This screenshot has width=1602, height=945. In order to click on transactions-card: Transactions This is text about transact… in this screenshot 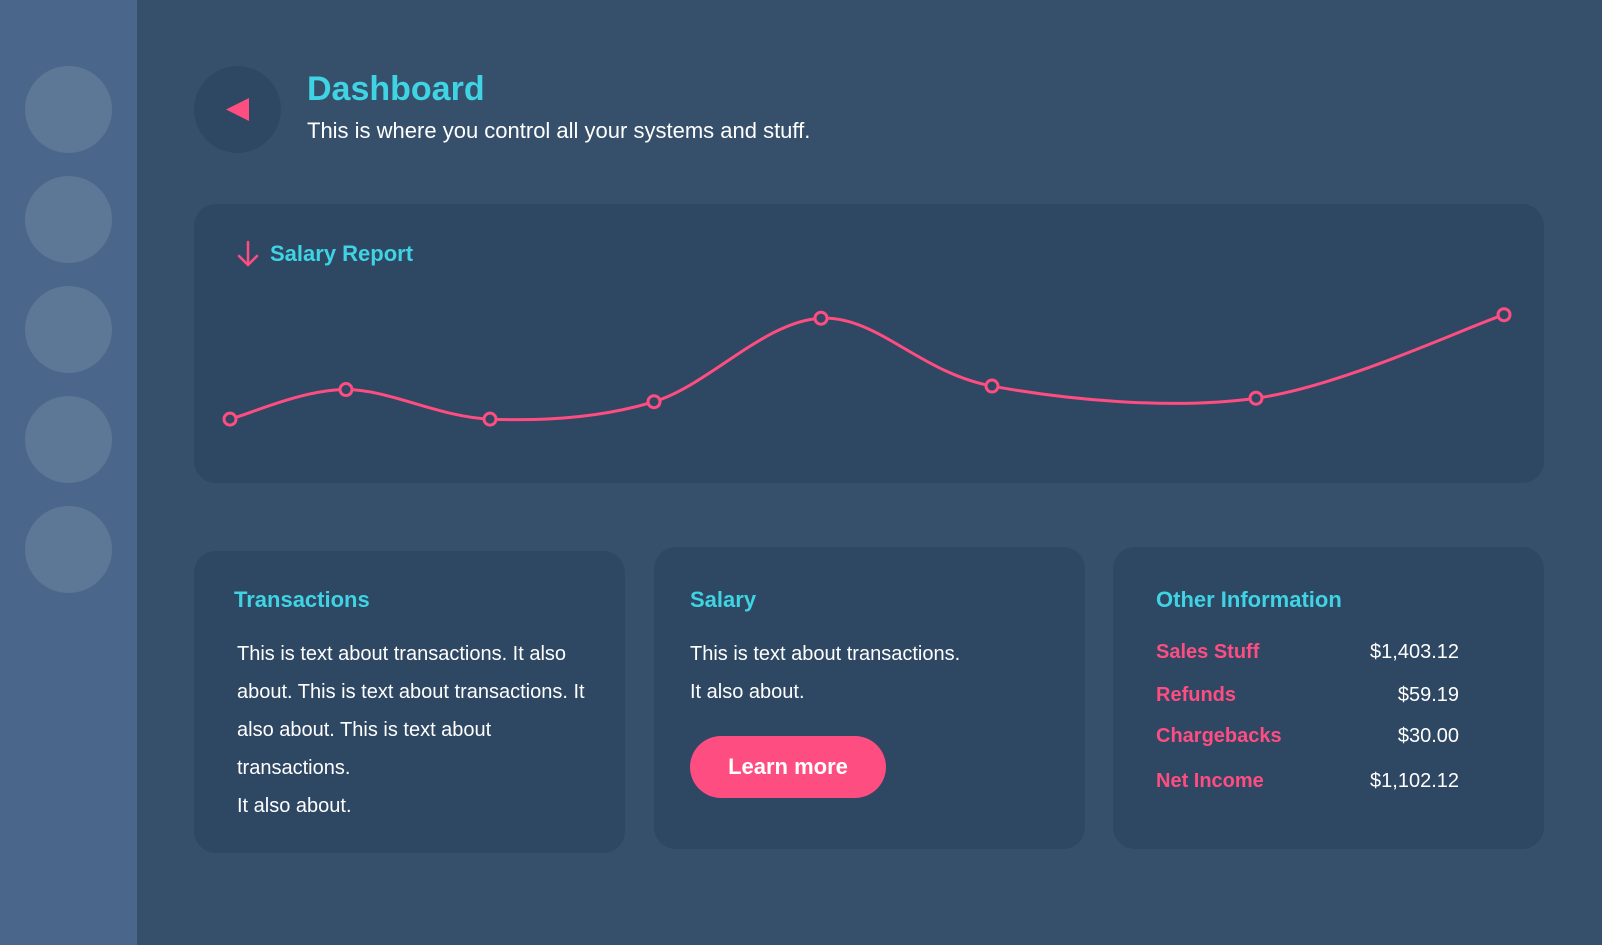, I will do `click(409, 702)`.